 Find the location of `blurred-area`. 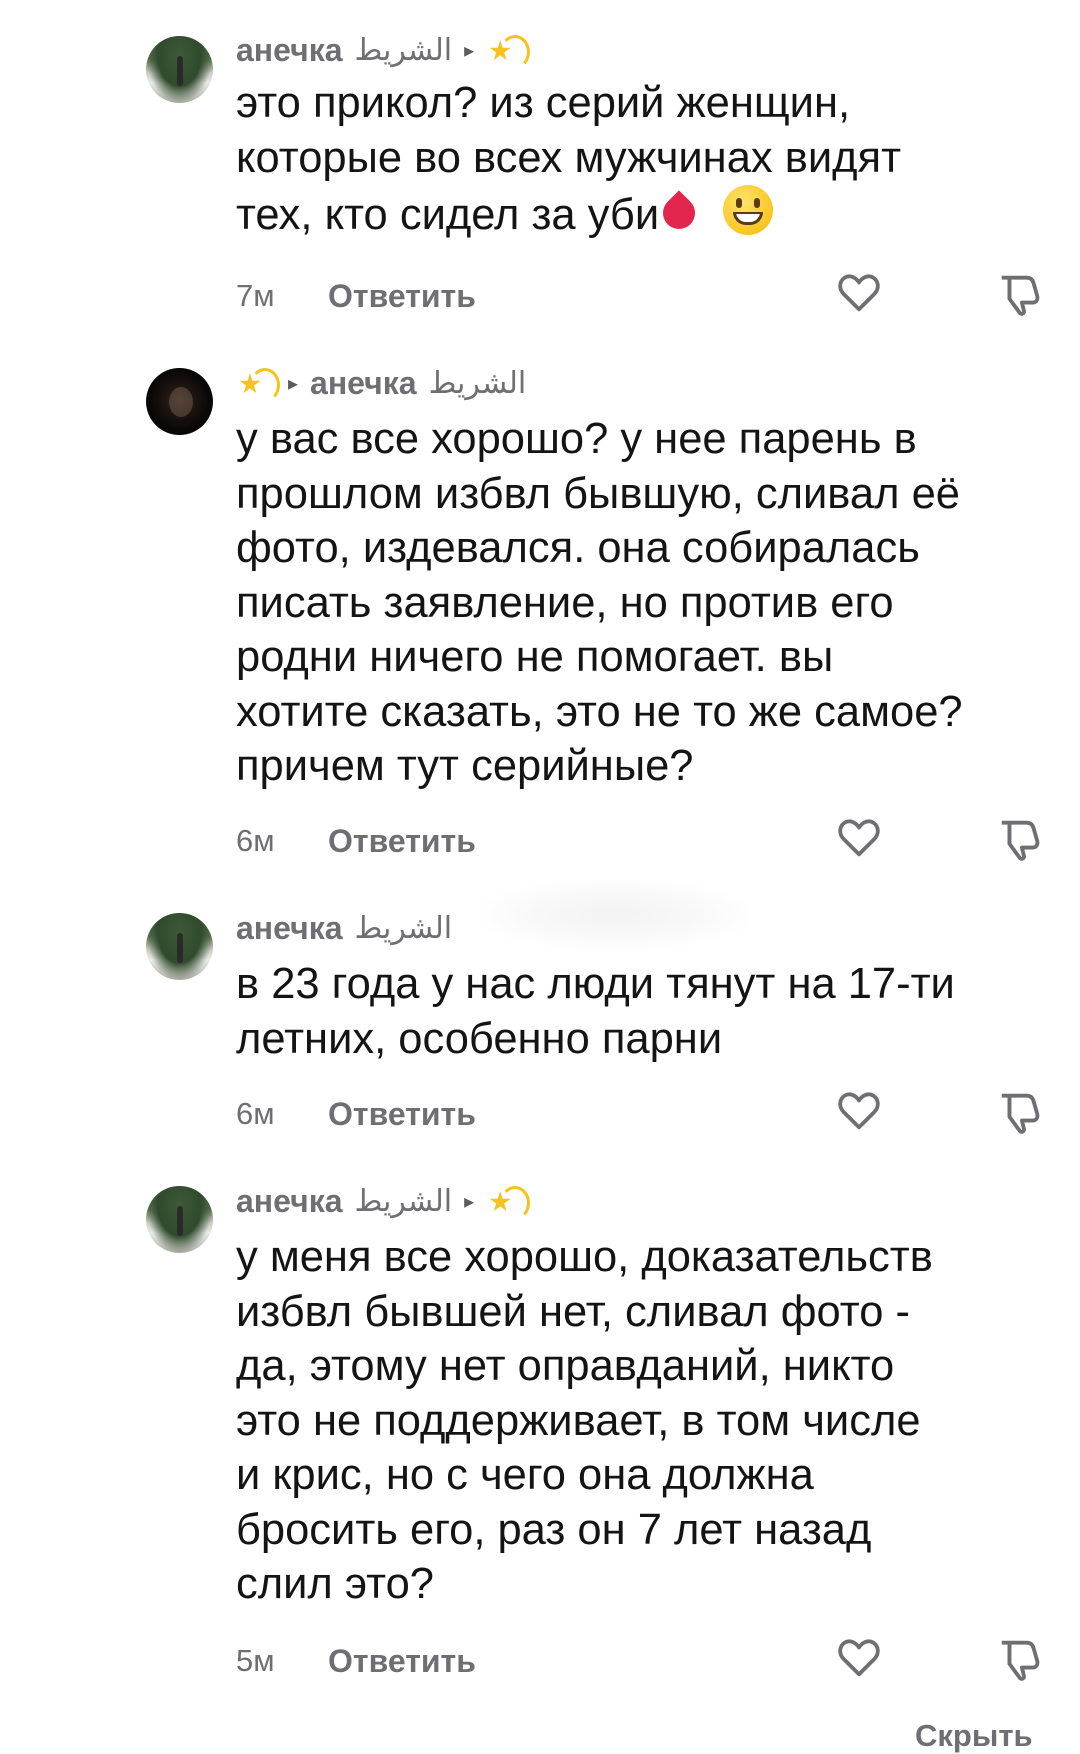

blurred-area is located at coordinates (615, 915).